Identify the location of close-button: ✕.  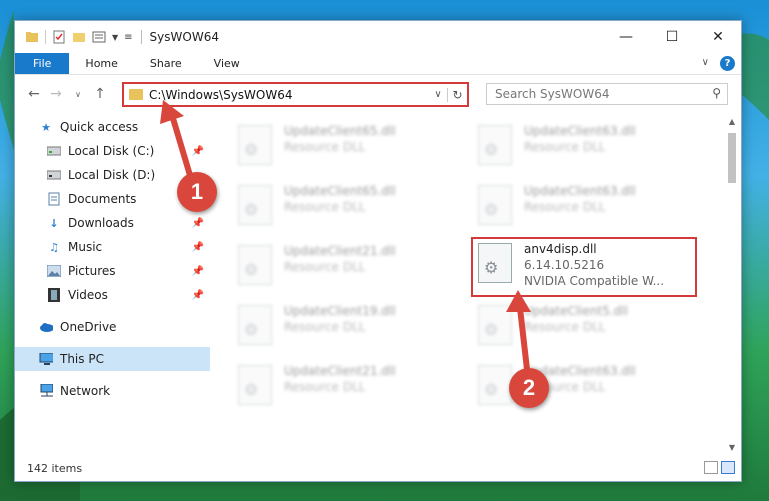
(718, 37).